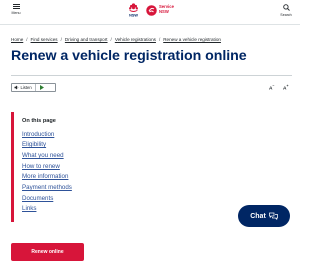 This screenshot has height=269, width=320. I want to click on chat-label: Chat, so click(258, 216).